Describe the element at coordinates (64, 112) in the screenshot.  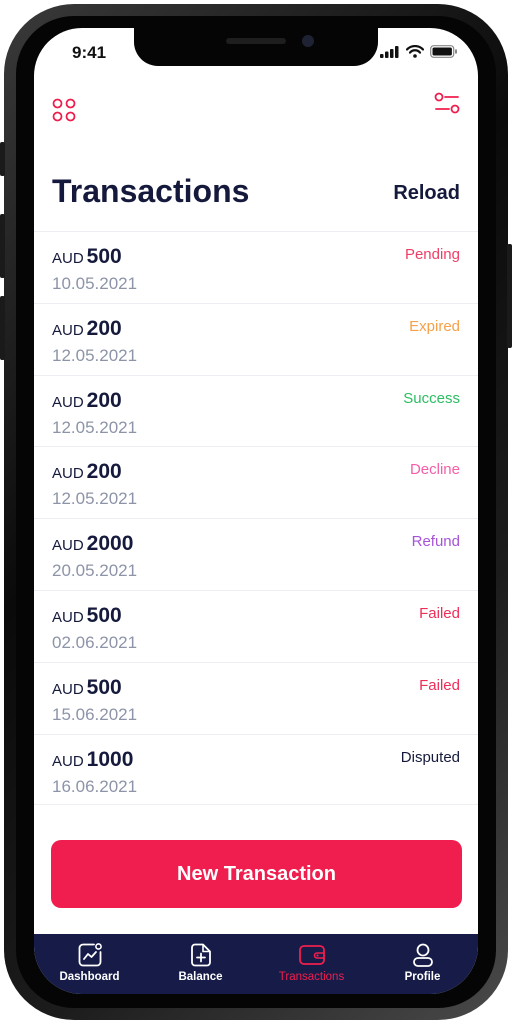
I see `apps-grid-icon` at that location.